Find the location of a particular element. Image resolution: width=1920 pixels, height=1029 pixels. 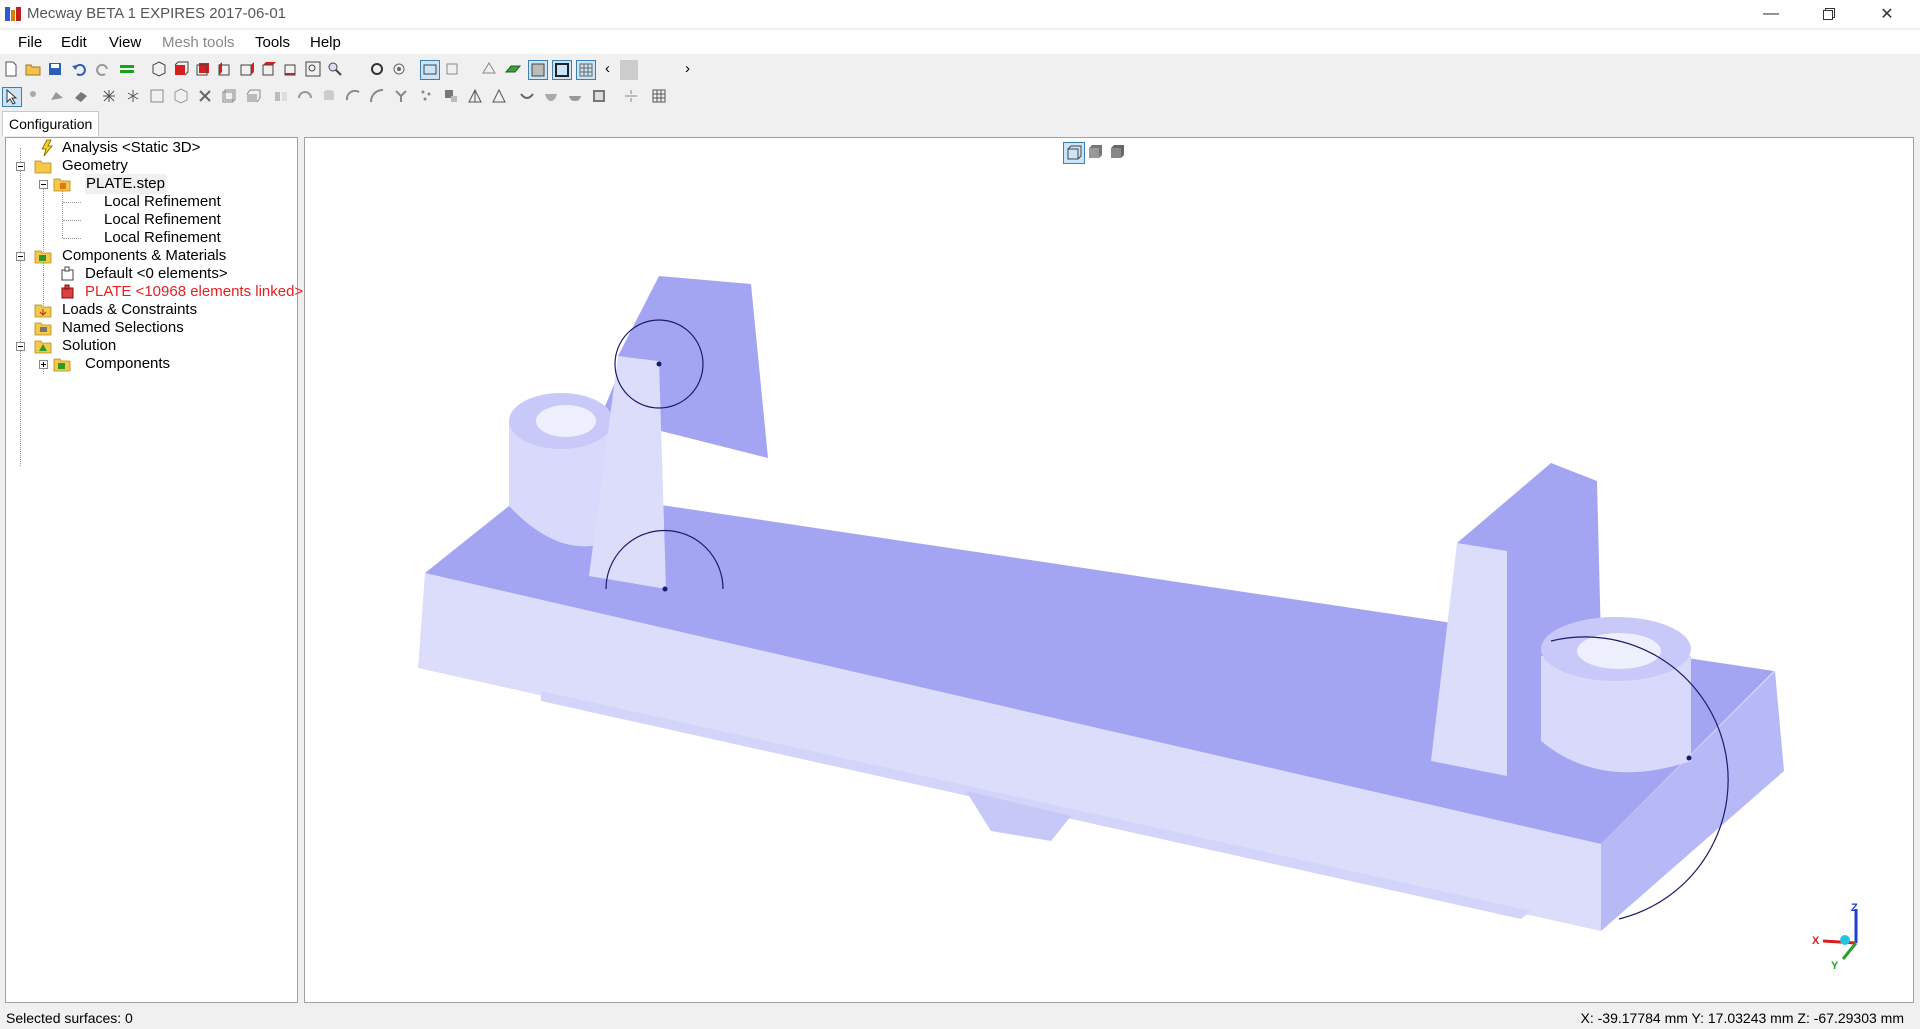

box-select-button is located at coordinates (158, 97).